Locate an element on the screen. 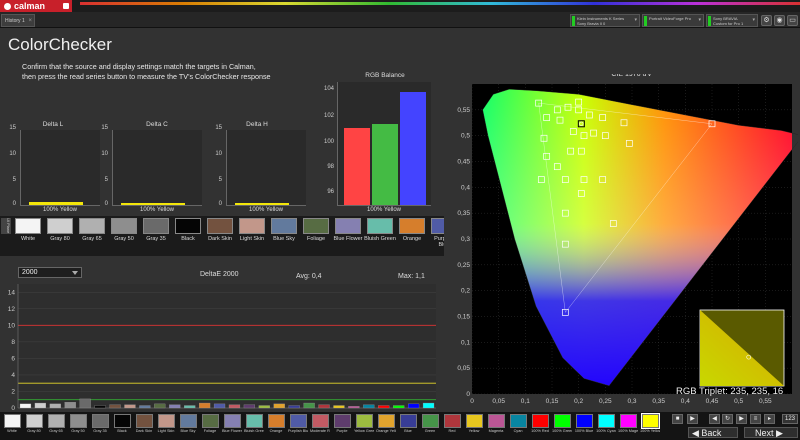 This screenshot has height=440, width=800. delta-c-tick: 15 is located at coordinates (104, 128).